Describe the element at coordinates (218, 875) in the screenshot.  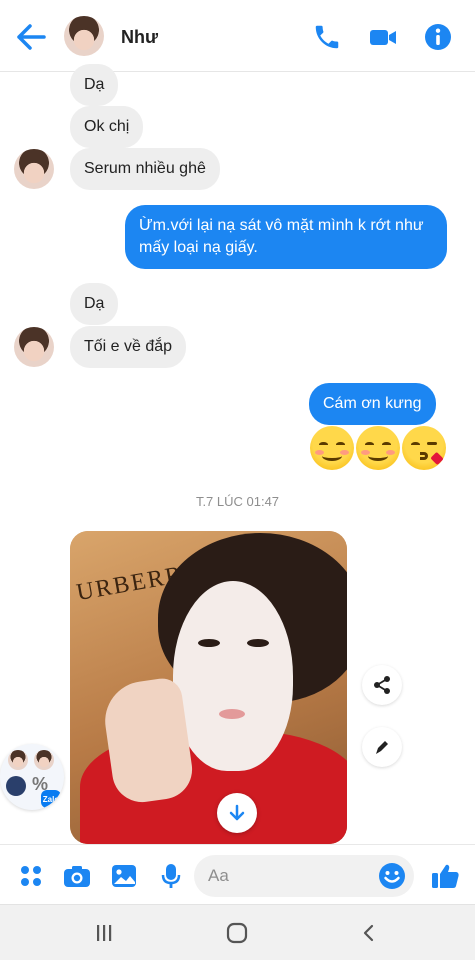
I see `message-input-placeholder: Aa` at that location.